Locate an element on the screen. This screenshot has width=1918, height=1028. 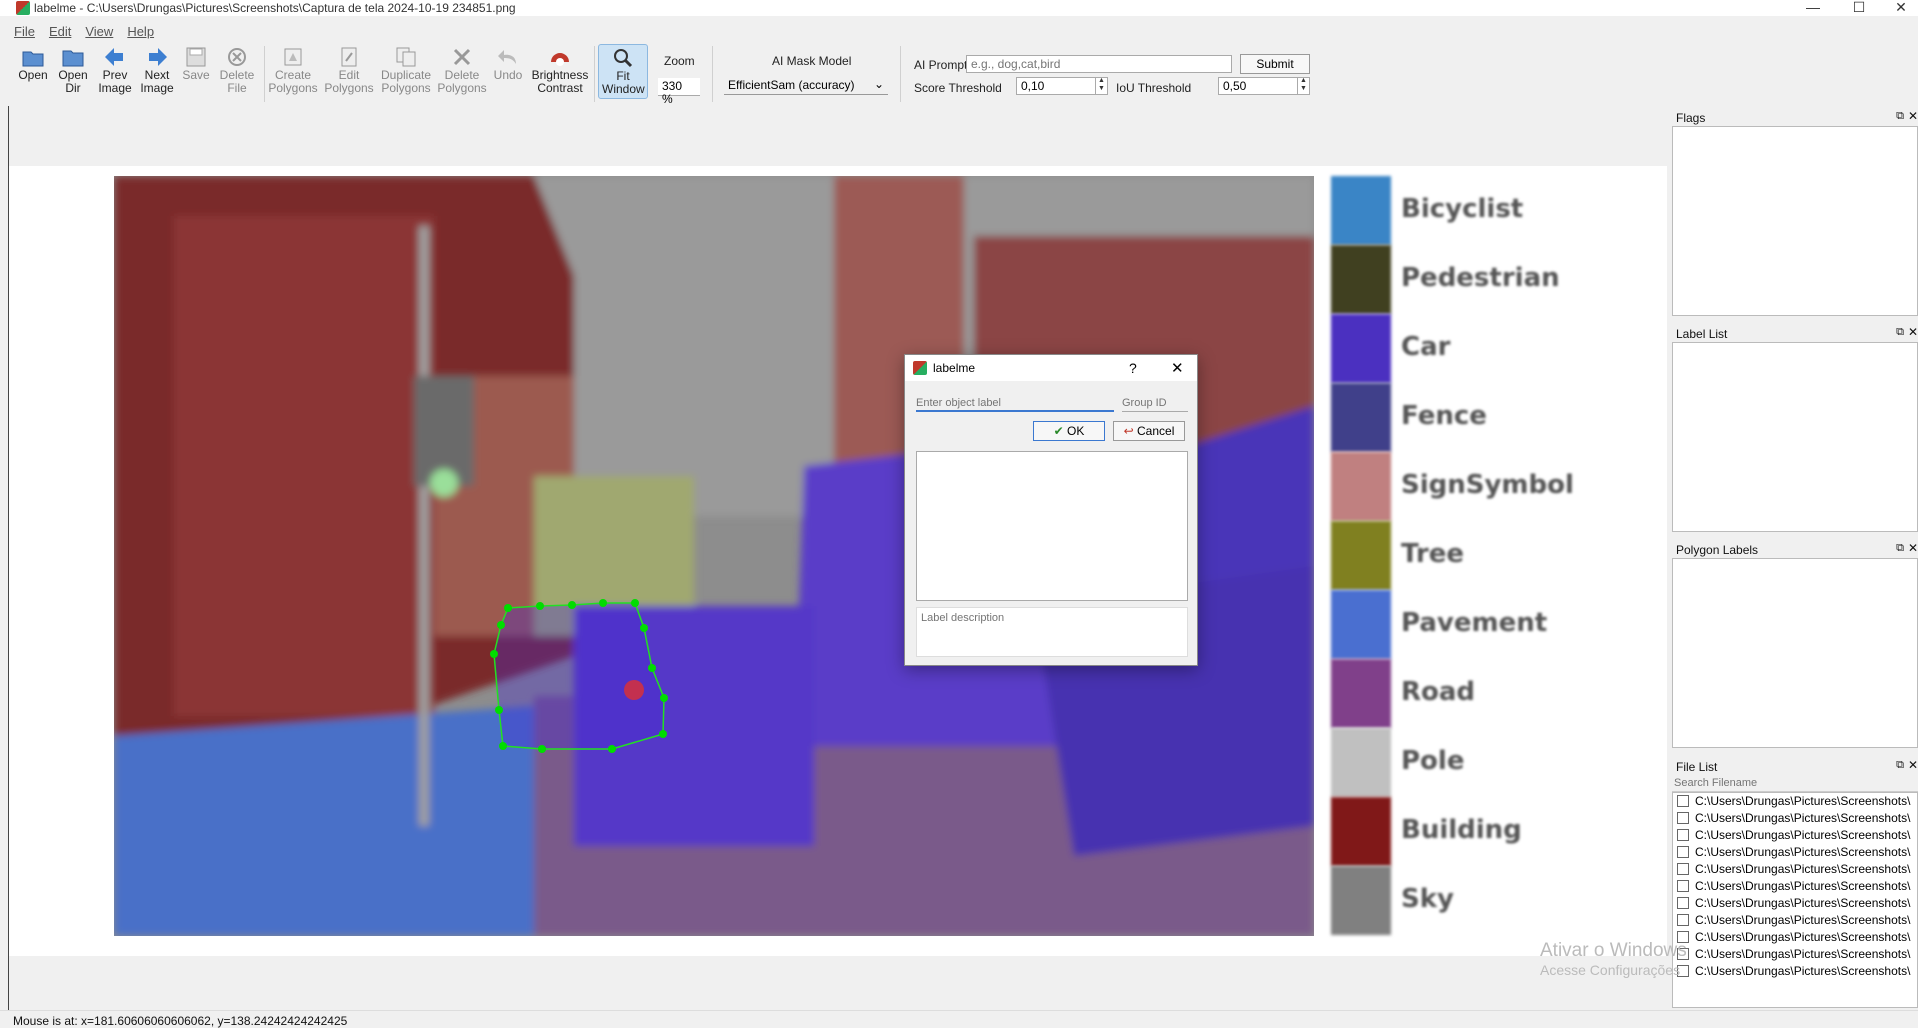
label-suggestions-list is located at coordinates (1052, 526).